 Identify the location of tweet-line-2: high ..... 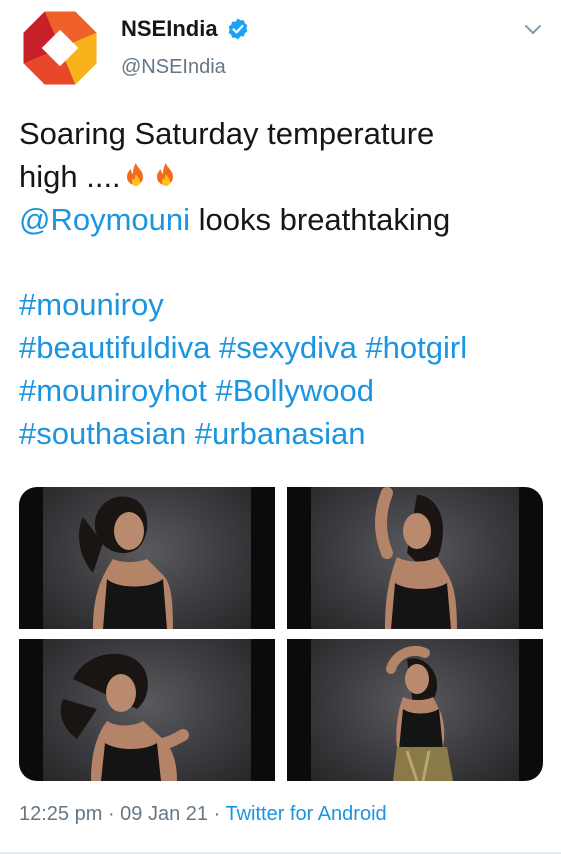
(281, 176).